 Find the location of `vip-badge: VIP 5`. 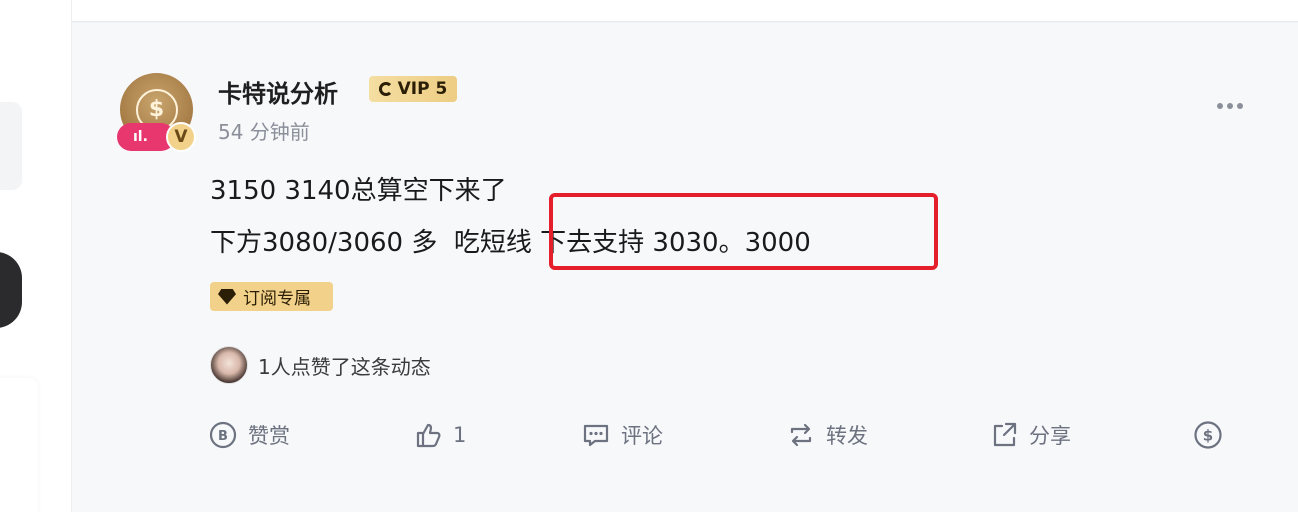

vip-badge: VIP 5 is located at coordinates (413, 89).